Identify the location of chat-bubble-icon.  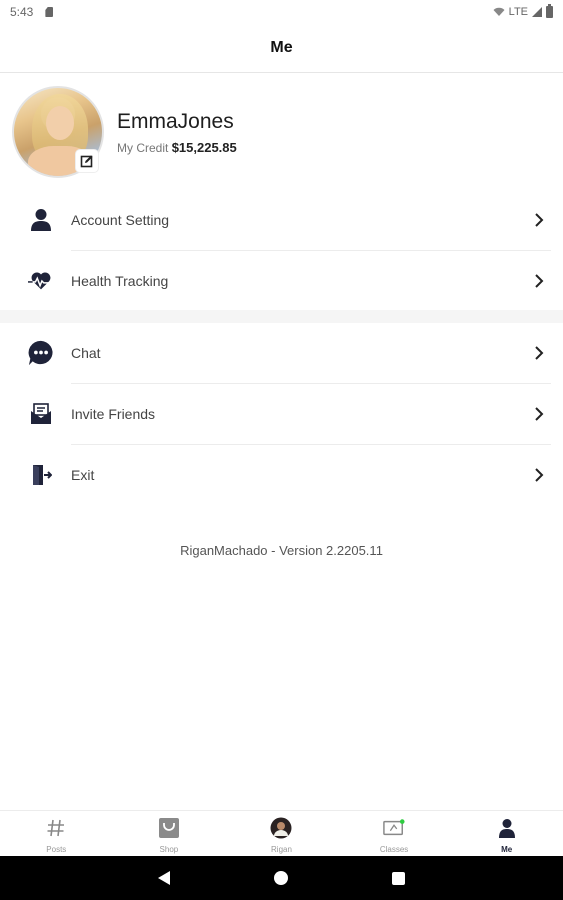
(41, 353).